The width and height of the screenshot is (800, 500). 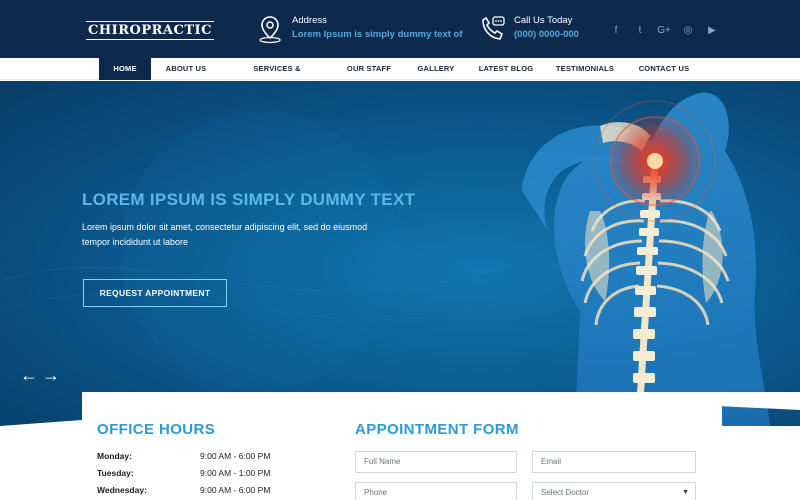 I want to click on phone-icon, so click(x=493, y=28).